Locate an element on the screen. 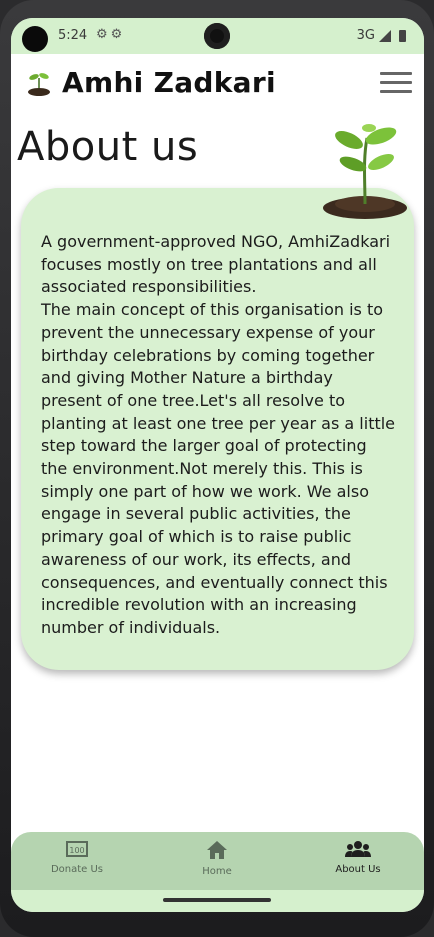  camera-cutout is located at coordinates (35, 39).